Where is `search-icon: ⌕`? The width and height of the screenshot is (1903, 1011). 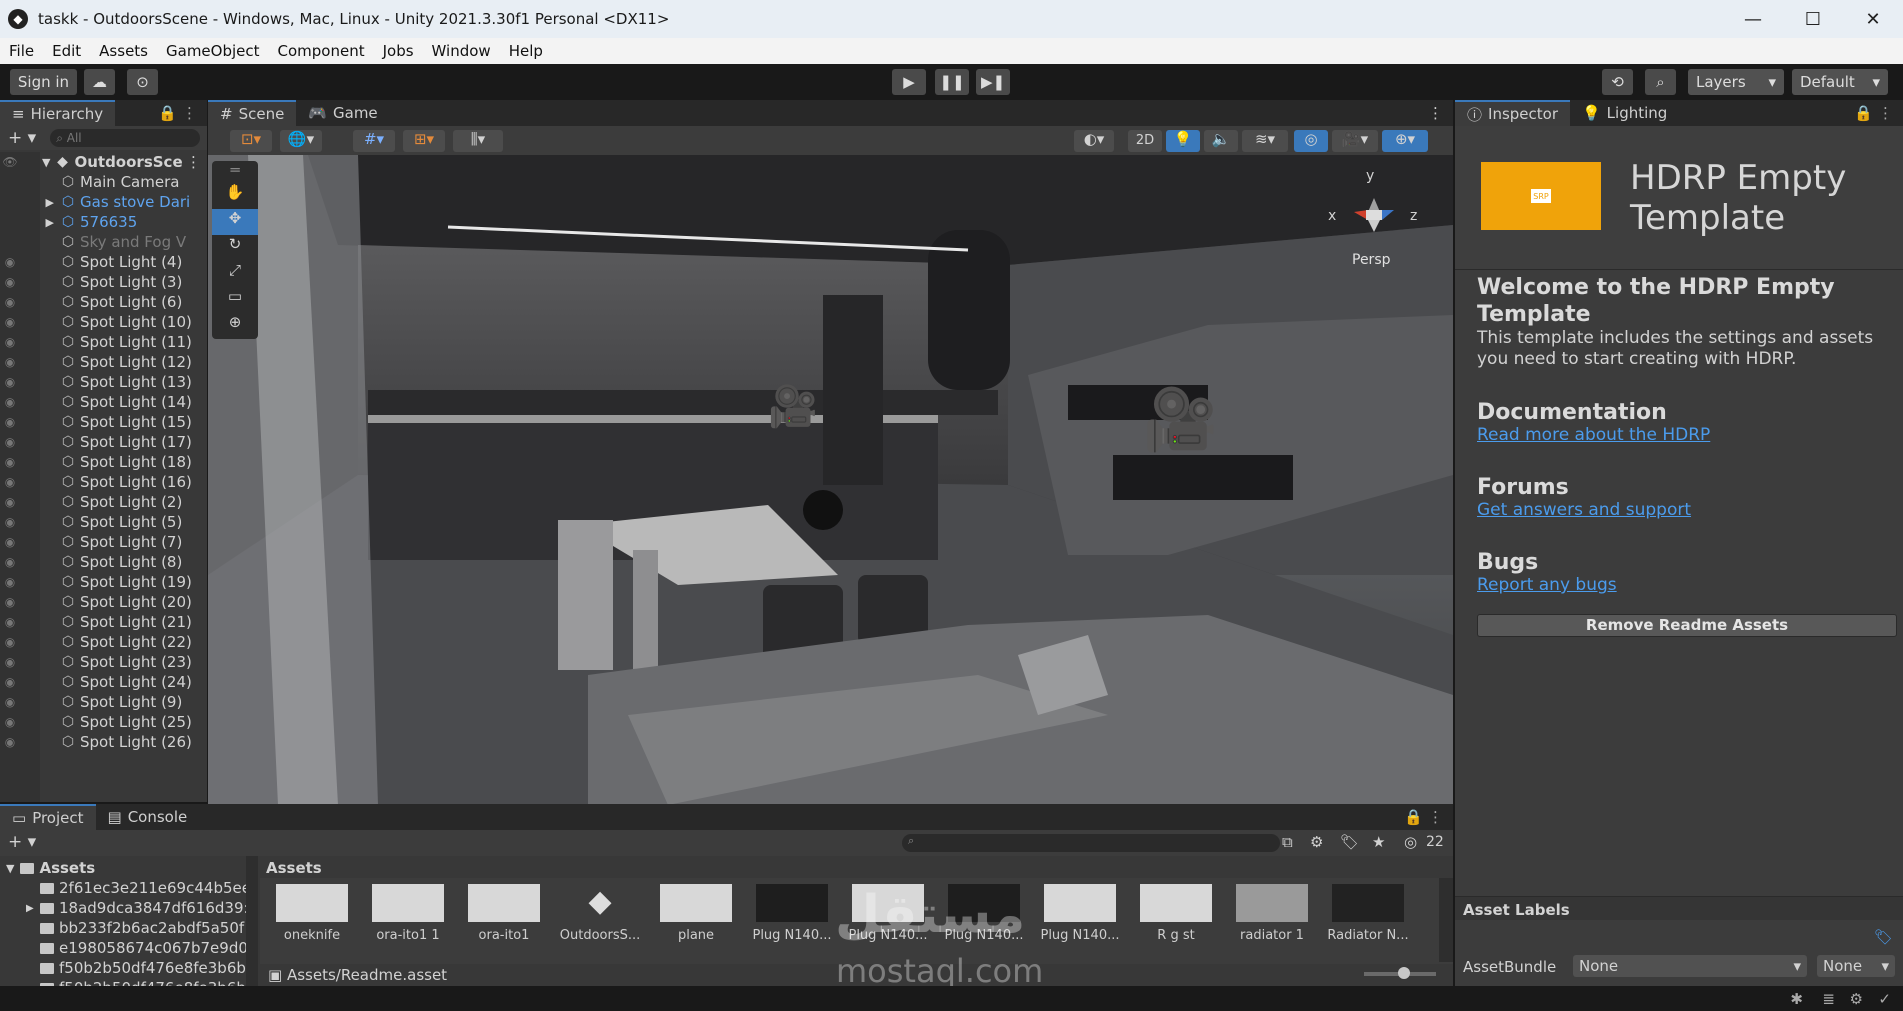
search-icon: ⌕ is located at coordinates (1660, 82).